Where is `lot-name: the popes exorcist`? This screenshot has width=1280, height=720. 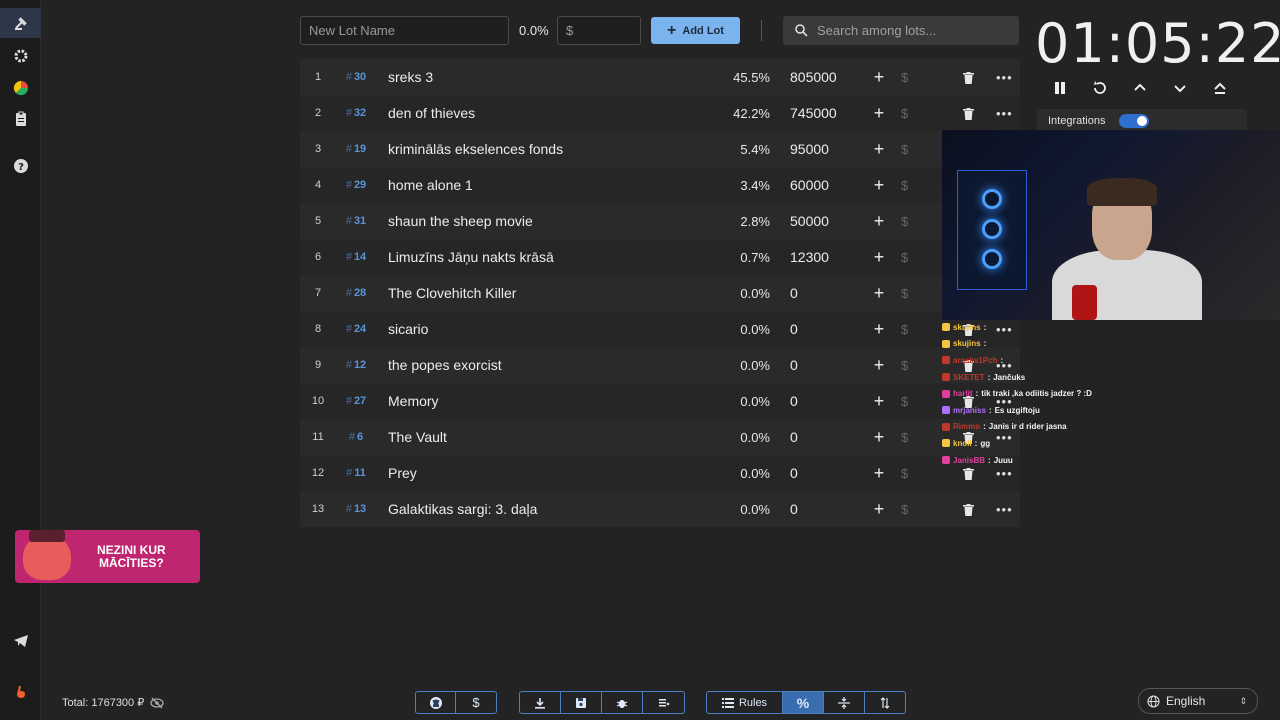 lot-name: the popes exorcist is located at coordinates (445, 365).